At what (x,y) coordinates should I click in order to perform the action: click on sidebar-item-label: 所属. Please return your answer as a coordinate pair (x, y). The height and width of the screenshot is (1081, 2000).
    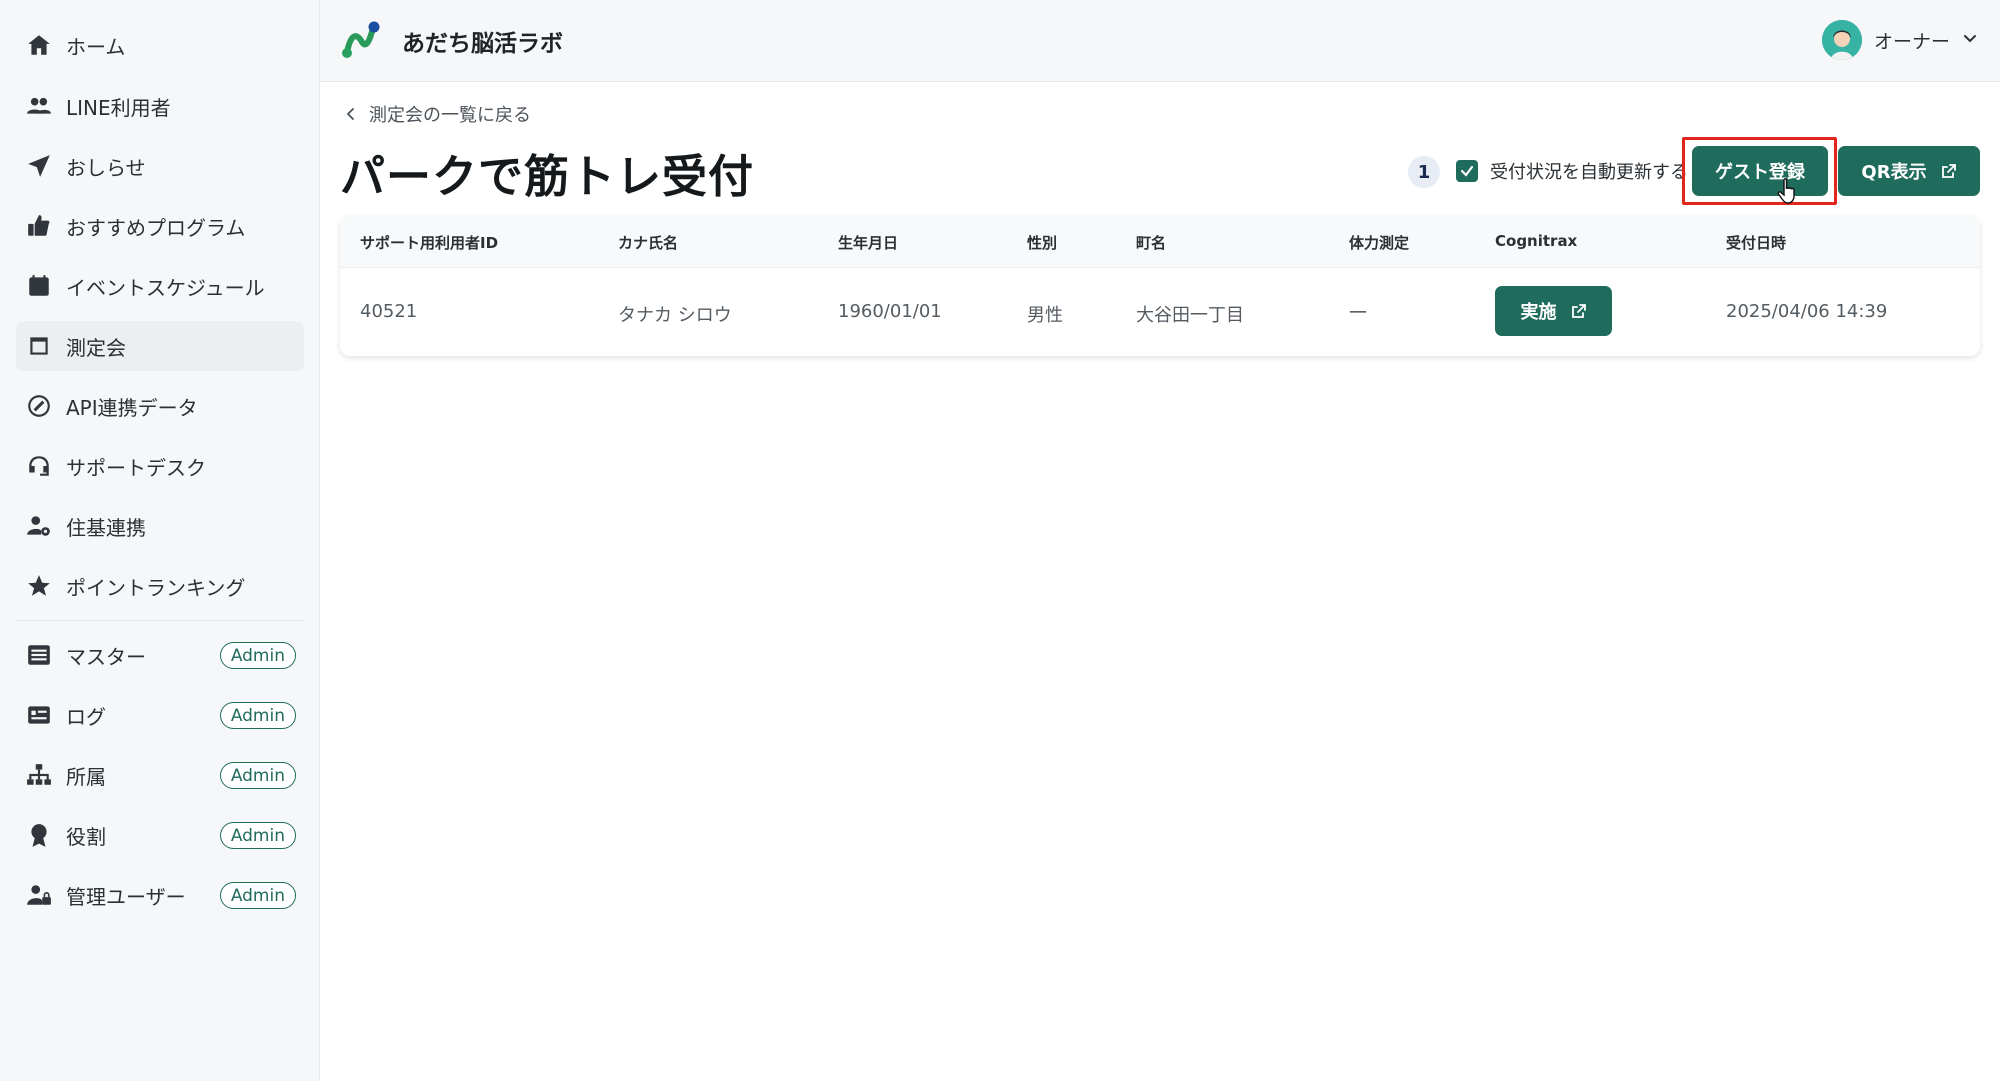
    Looking at the image, I should click on (86, 776).